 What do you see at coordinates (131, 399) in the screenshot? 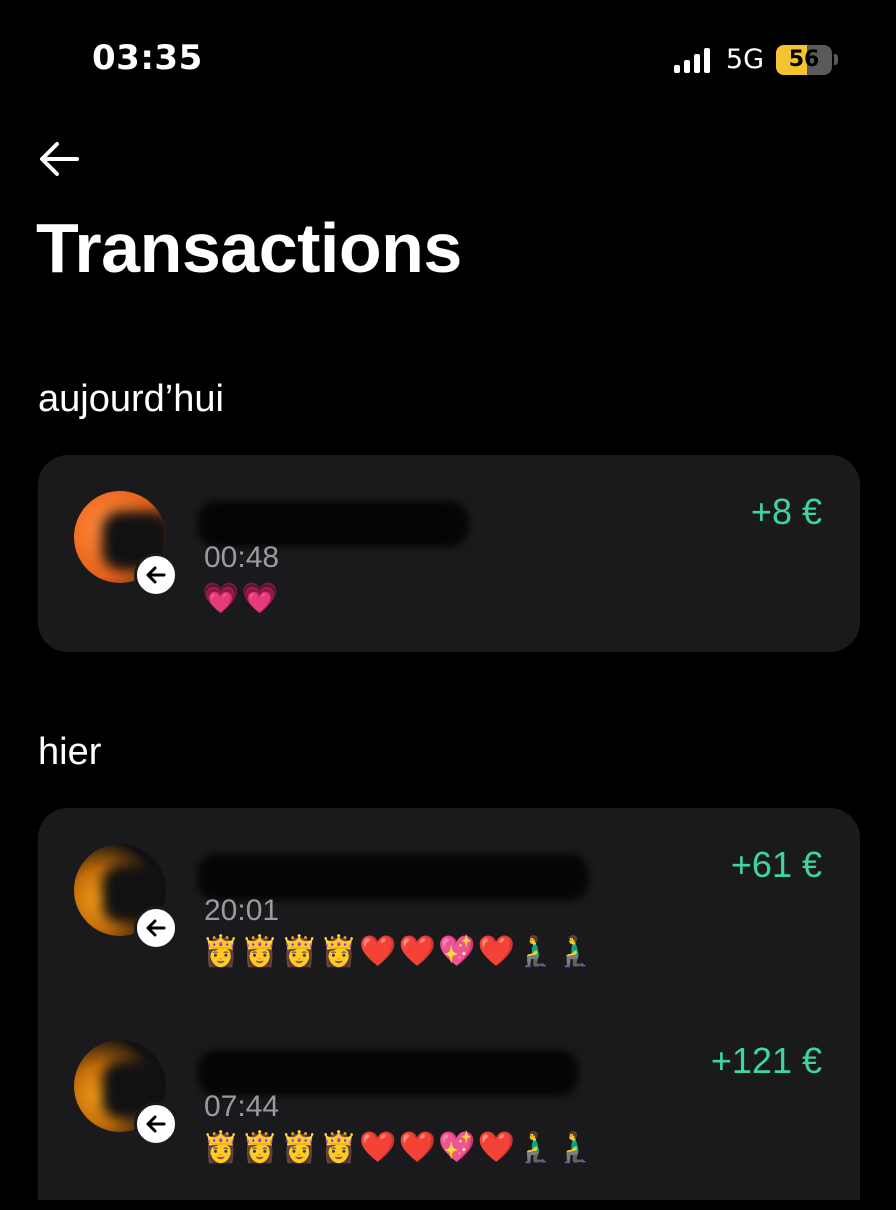
I see `section-heading-today: aujourd’hui` at bounding box center [131, 399].